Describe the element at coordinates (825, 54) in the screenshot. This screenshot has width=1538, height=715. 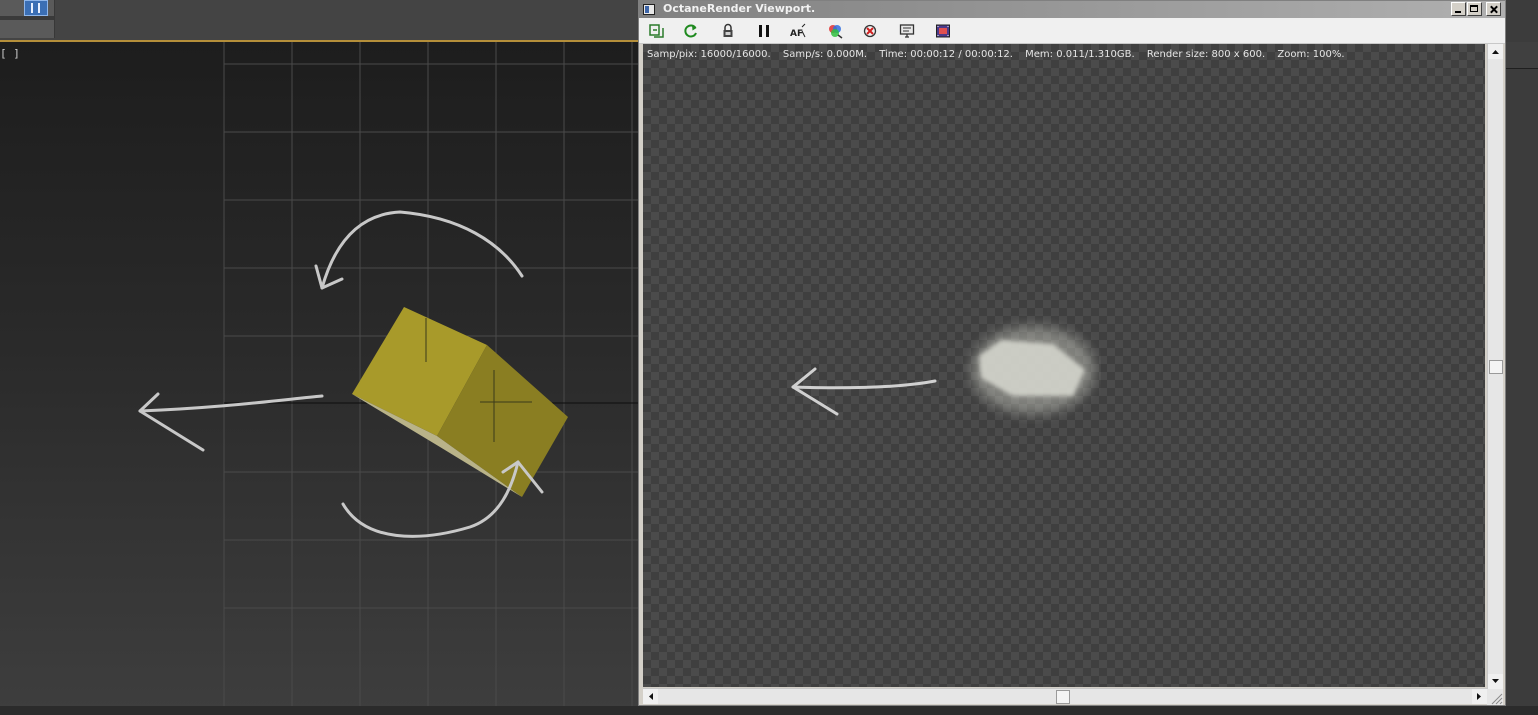
I see `stat-samples-per-second: Samp/s: 0.000M.` at that location.